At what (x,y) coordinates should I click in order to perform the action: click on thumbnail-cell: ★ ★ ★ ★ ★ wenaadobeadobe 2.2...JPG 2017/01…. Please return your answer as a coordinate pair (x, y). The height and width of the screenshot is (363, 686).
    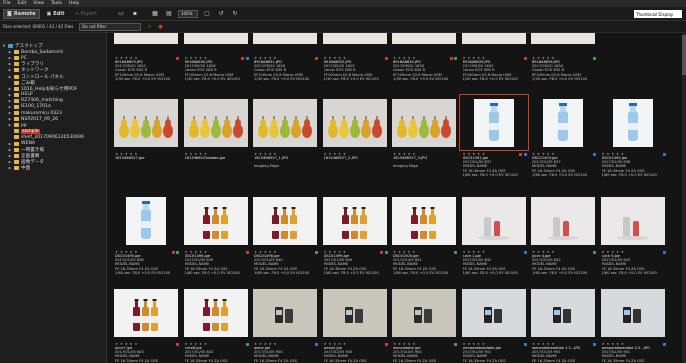
    Looking at the image, I should click on (633, 324).